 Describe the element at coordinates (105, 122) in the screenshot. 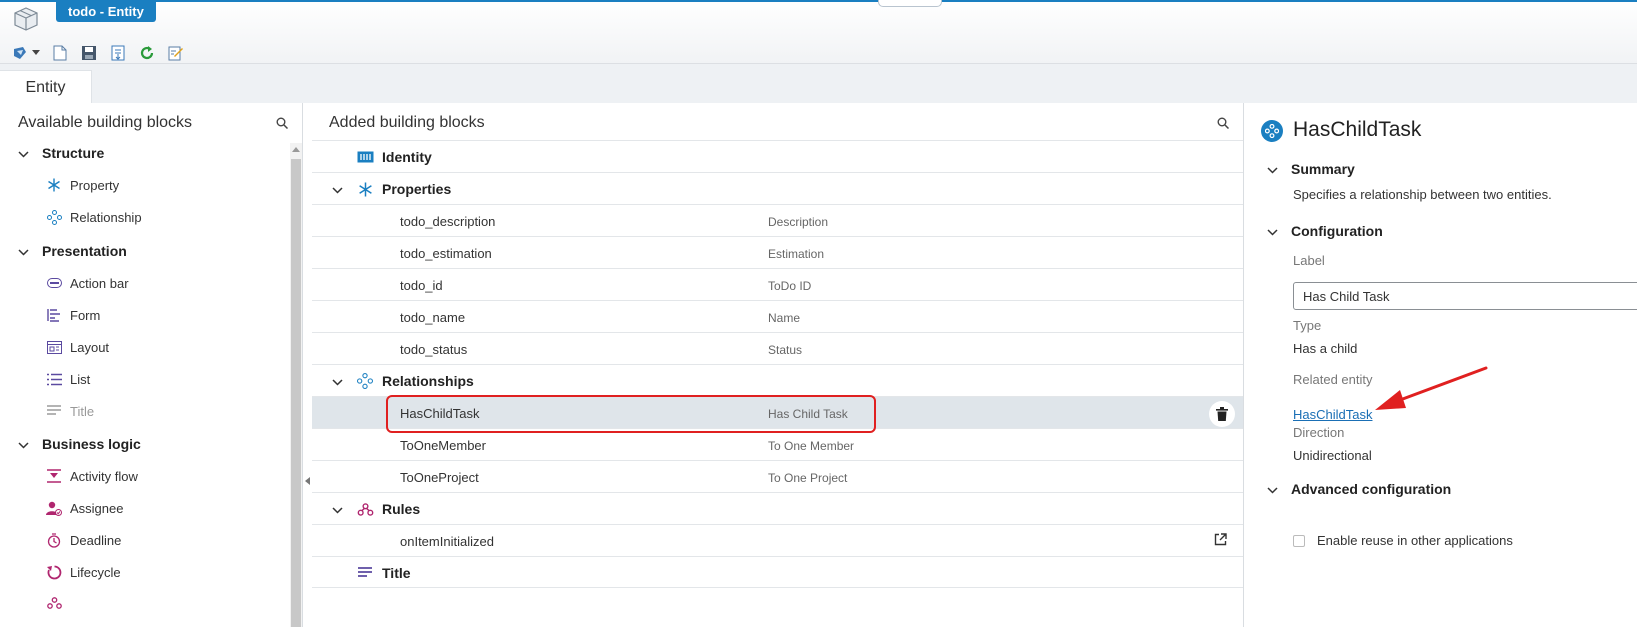

I see `panel-title: Available building blocks` at that location.